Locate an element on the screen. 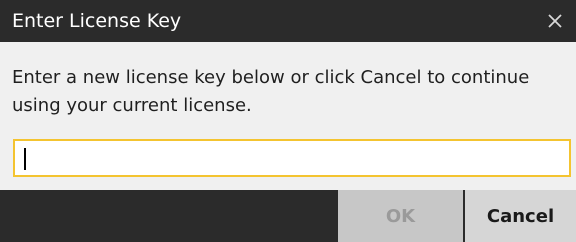 This screenshot has width=576, height=242. text-caret is located at coordinates (25, 159).